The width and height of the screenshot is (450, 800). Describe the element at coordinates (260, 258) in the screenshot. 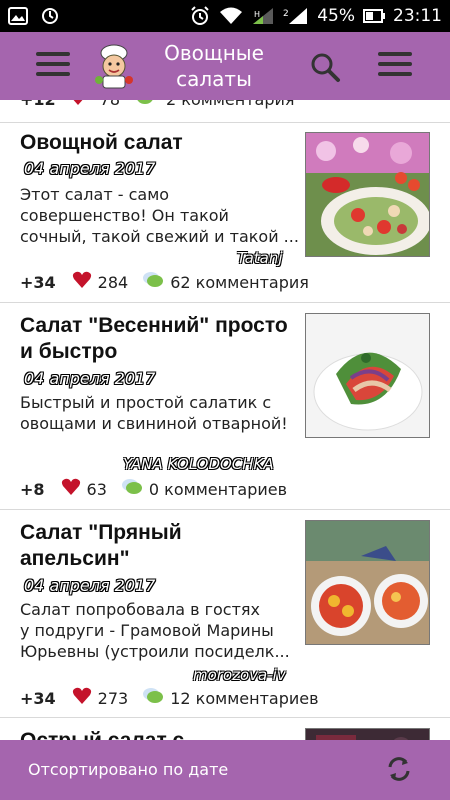

I see `item-author: Tatanj` at that location.